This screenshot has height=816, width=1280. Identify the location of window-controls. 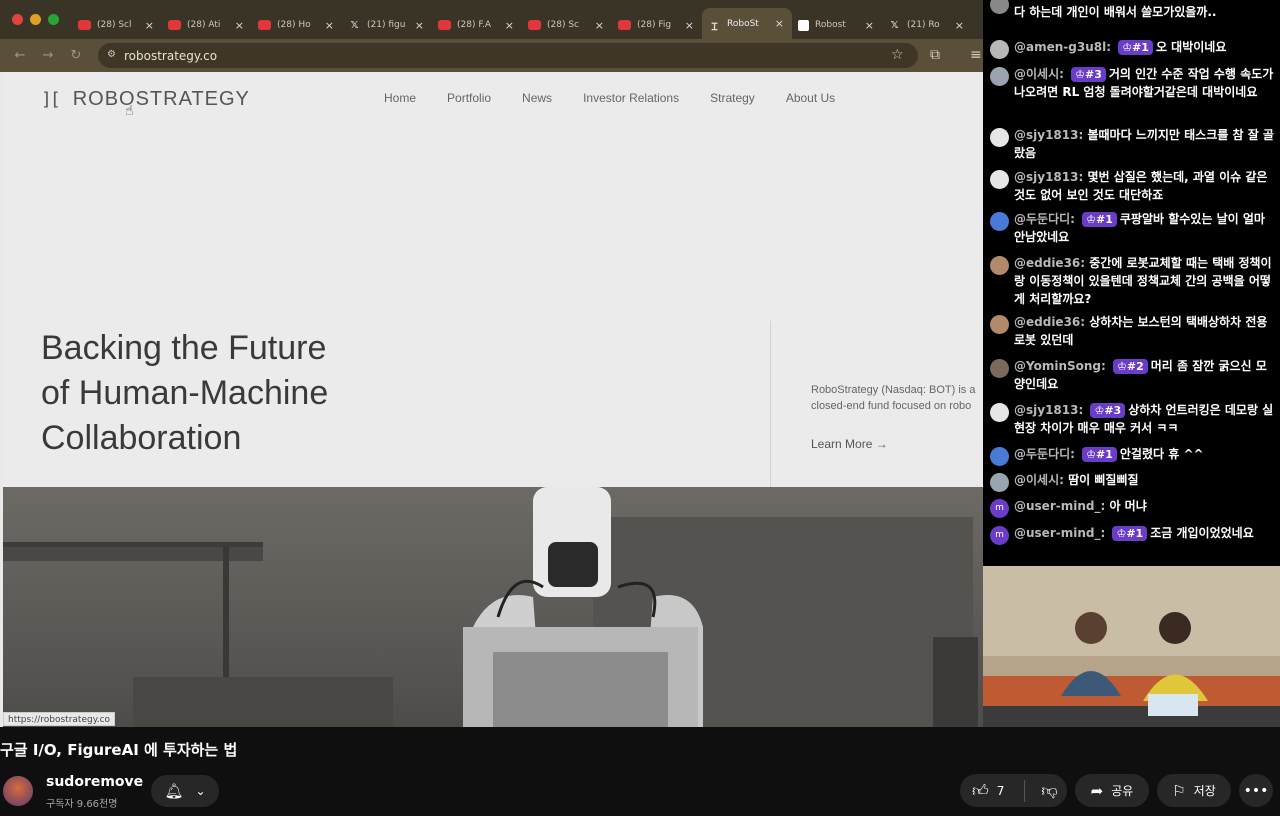
(36, 19).